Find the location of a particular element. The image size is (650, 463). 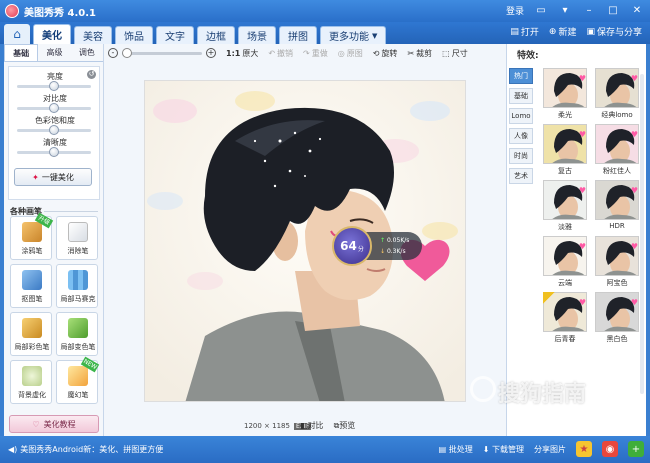

one-key-beautify-button: ✦ 一键美化 is located at coordinates (53, 177).